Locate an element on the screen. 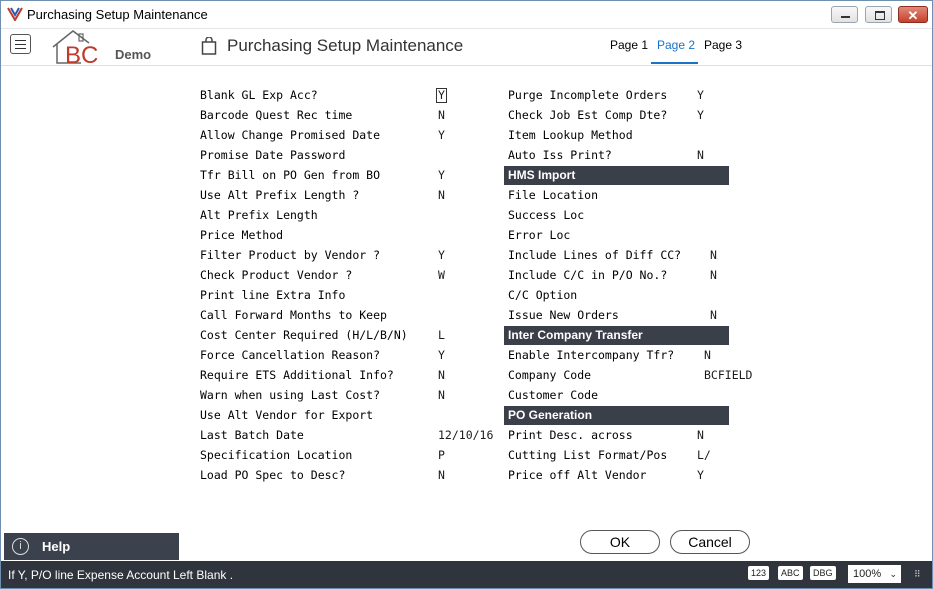  chevron-down-icon: ⌄ is located at coordinates (893, 574).